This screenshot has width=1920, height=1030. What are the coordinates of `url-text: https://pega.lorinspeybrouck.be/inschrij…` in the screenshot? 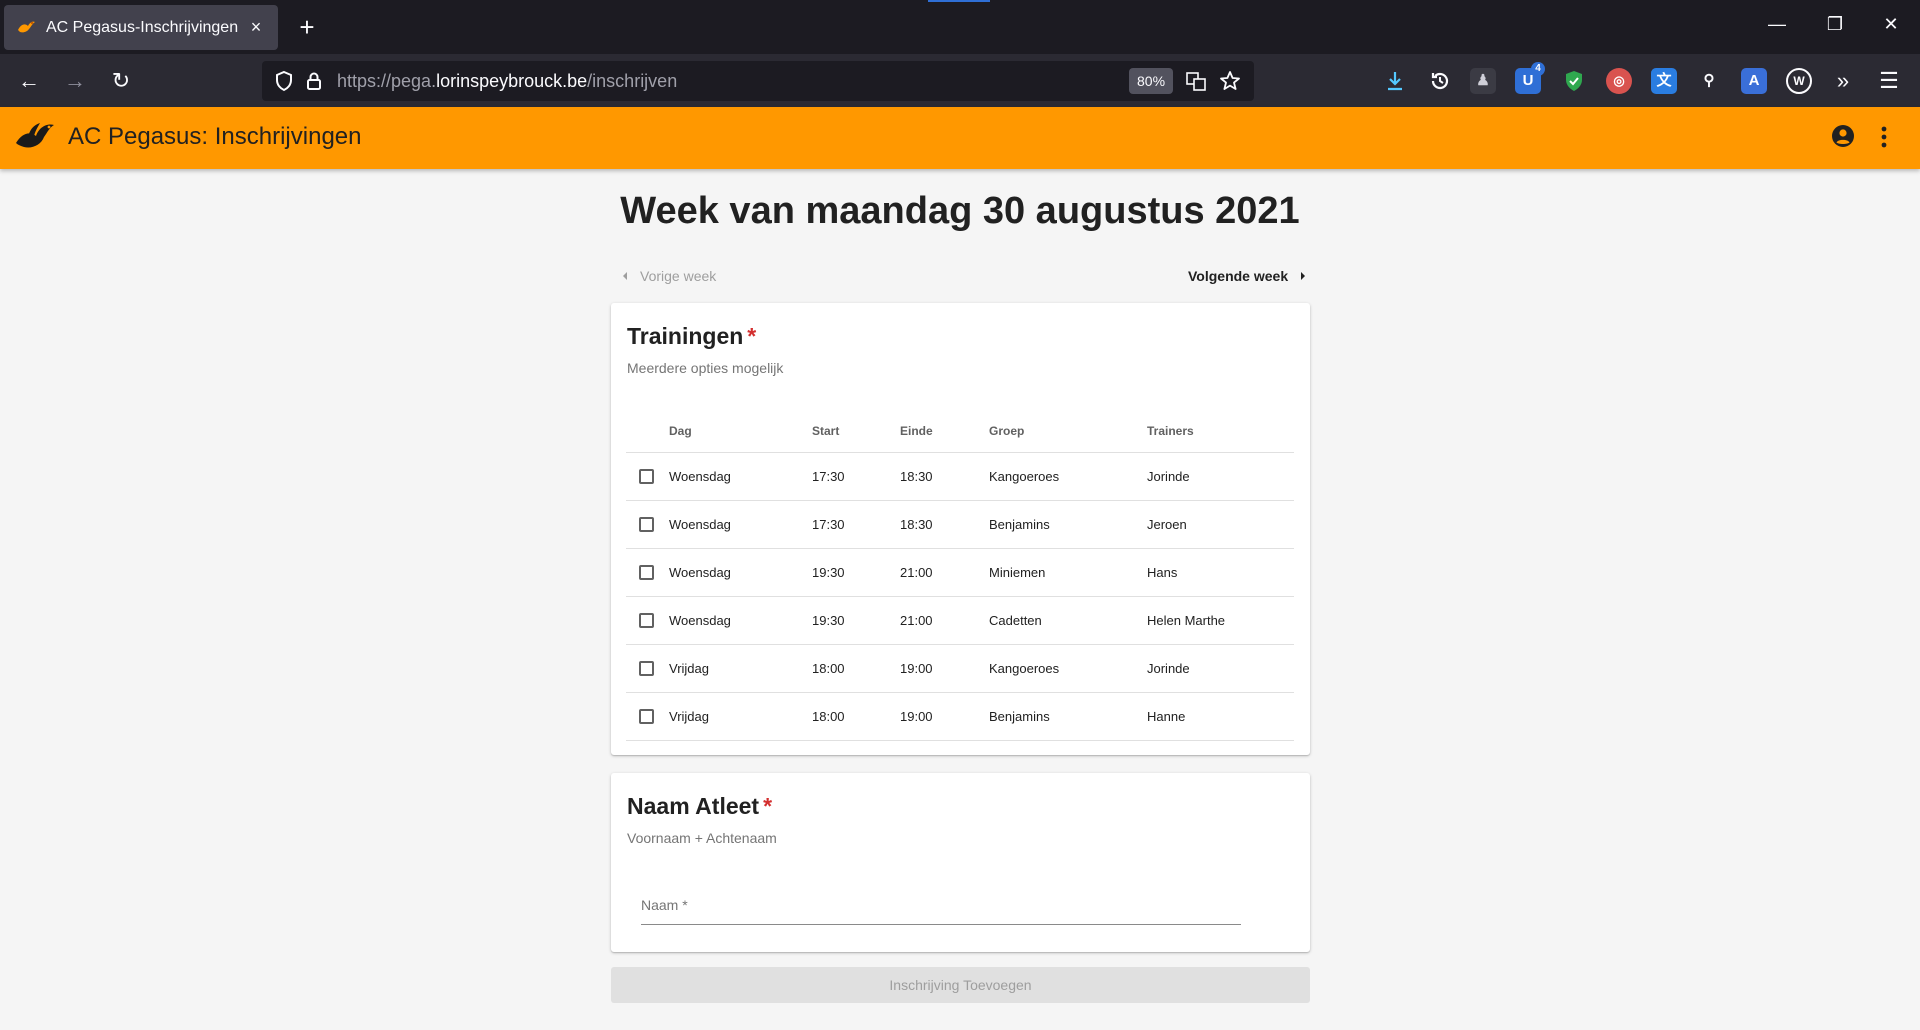 It's located at (507, 81).